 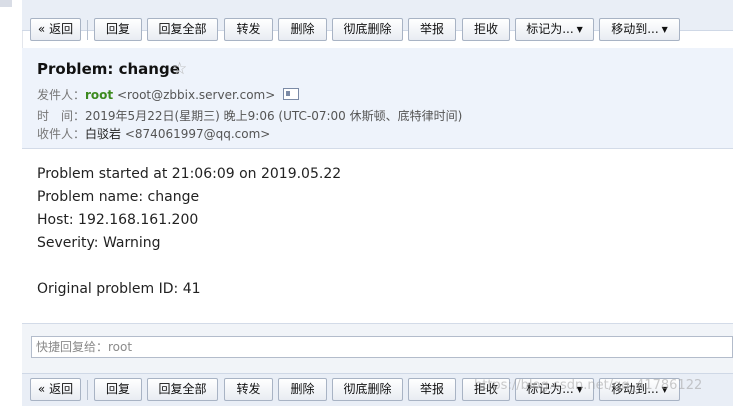 I want to click on quick-reply-input, so click(x=382, y=347).